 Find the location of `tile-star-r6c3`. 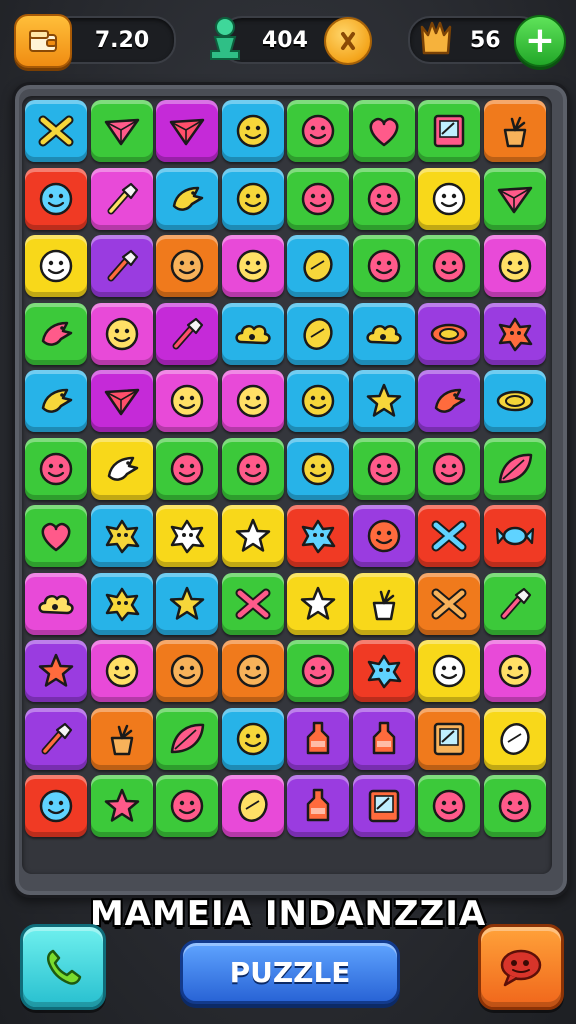

tile-star-r6c3 is located at coordinates (252, 536).